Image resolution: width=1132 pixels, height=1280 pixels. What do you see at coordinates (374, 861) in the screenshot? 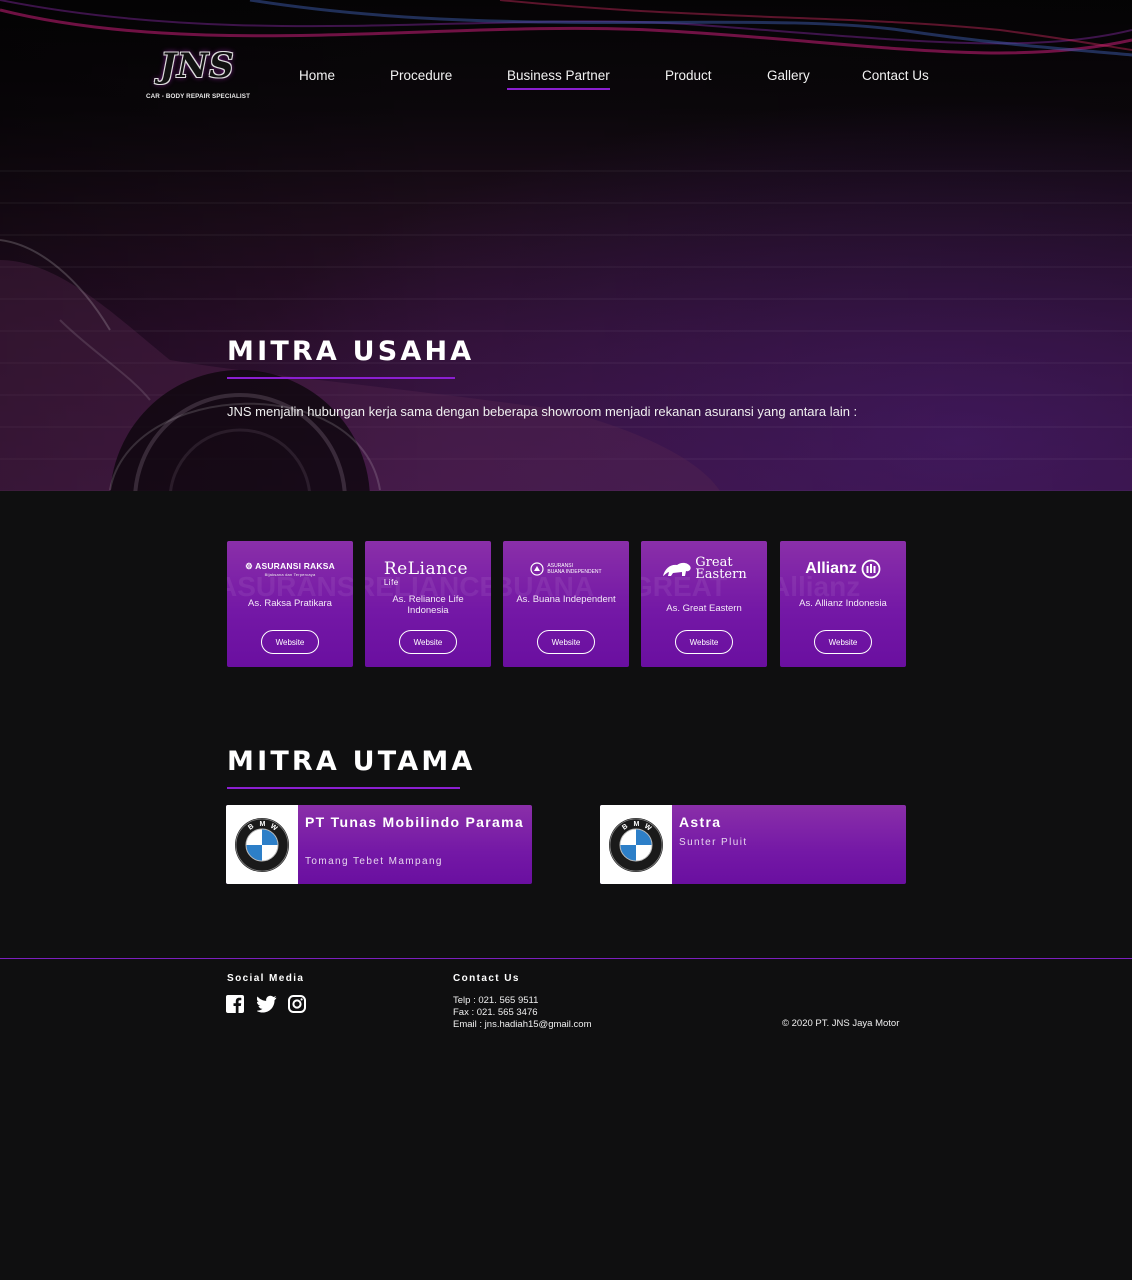
I see `dealer-location: Tomang Tebet Mampang` at bounding box center [374, 861].